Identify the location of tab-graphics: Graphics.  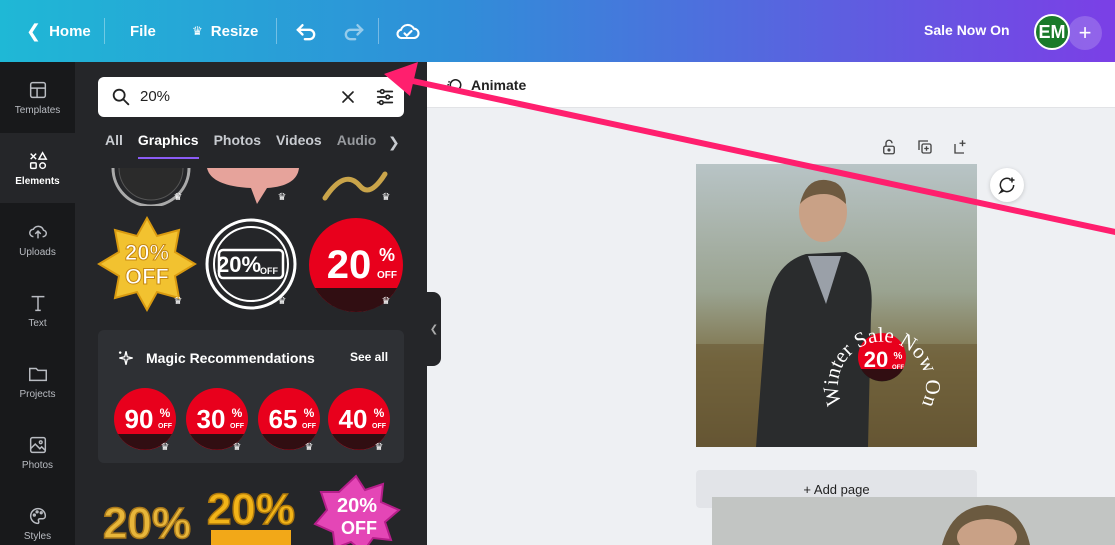
(168, 145).